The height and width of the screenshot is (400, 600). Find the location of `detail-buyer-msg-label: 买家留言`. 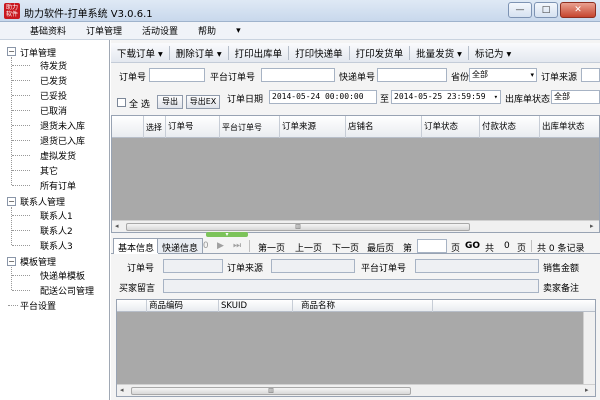

detail-buyer-msg-label: 买家留言 is located at coordinates (137, 289).